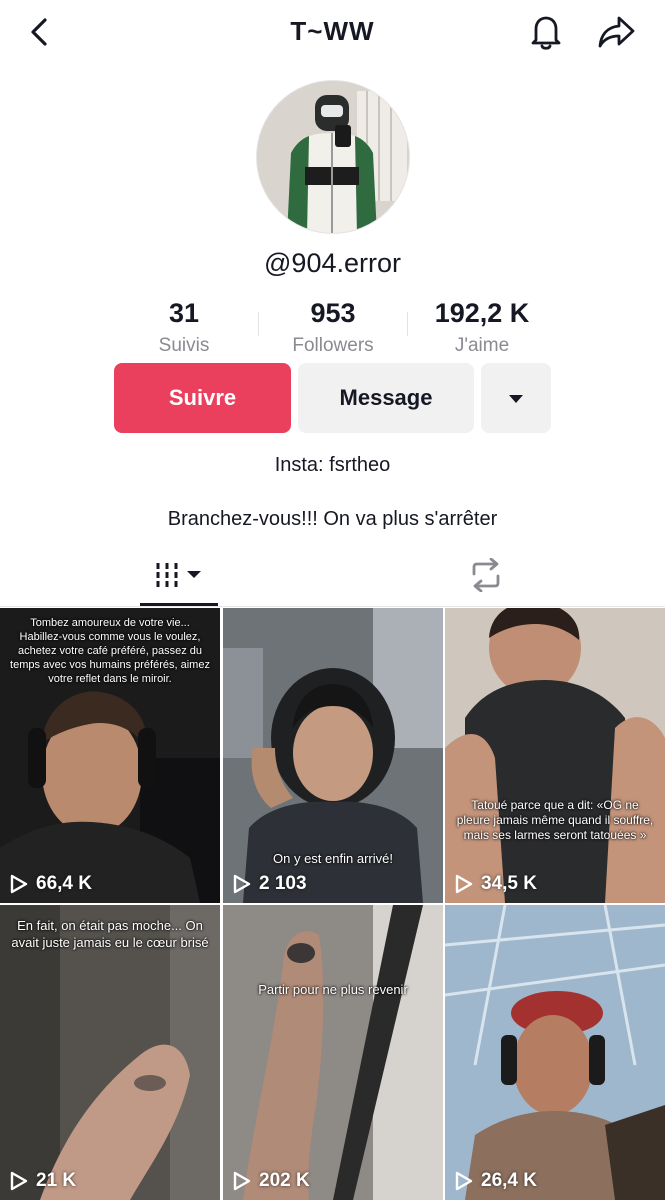 The height and width of the screenshot is (1200, 665). I want to click on video-thumbnail: 26,4 K, so click(555, 1052).